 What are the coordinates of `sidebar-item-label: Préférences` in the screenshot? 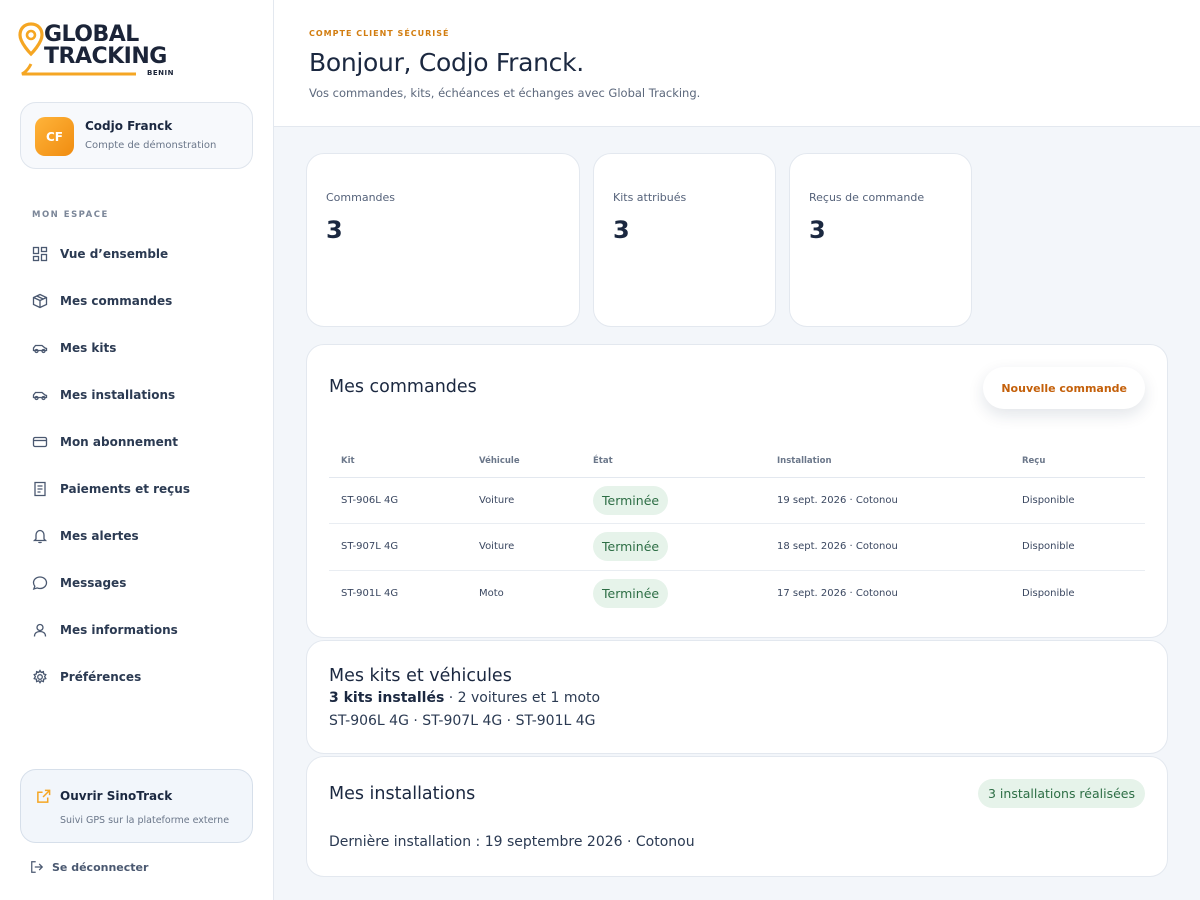 It's located at (101, 676).